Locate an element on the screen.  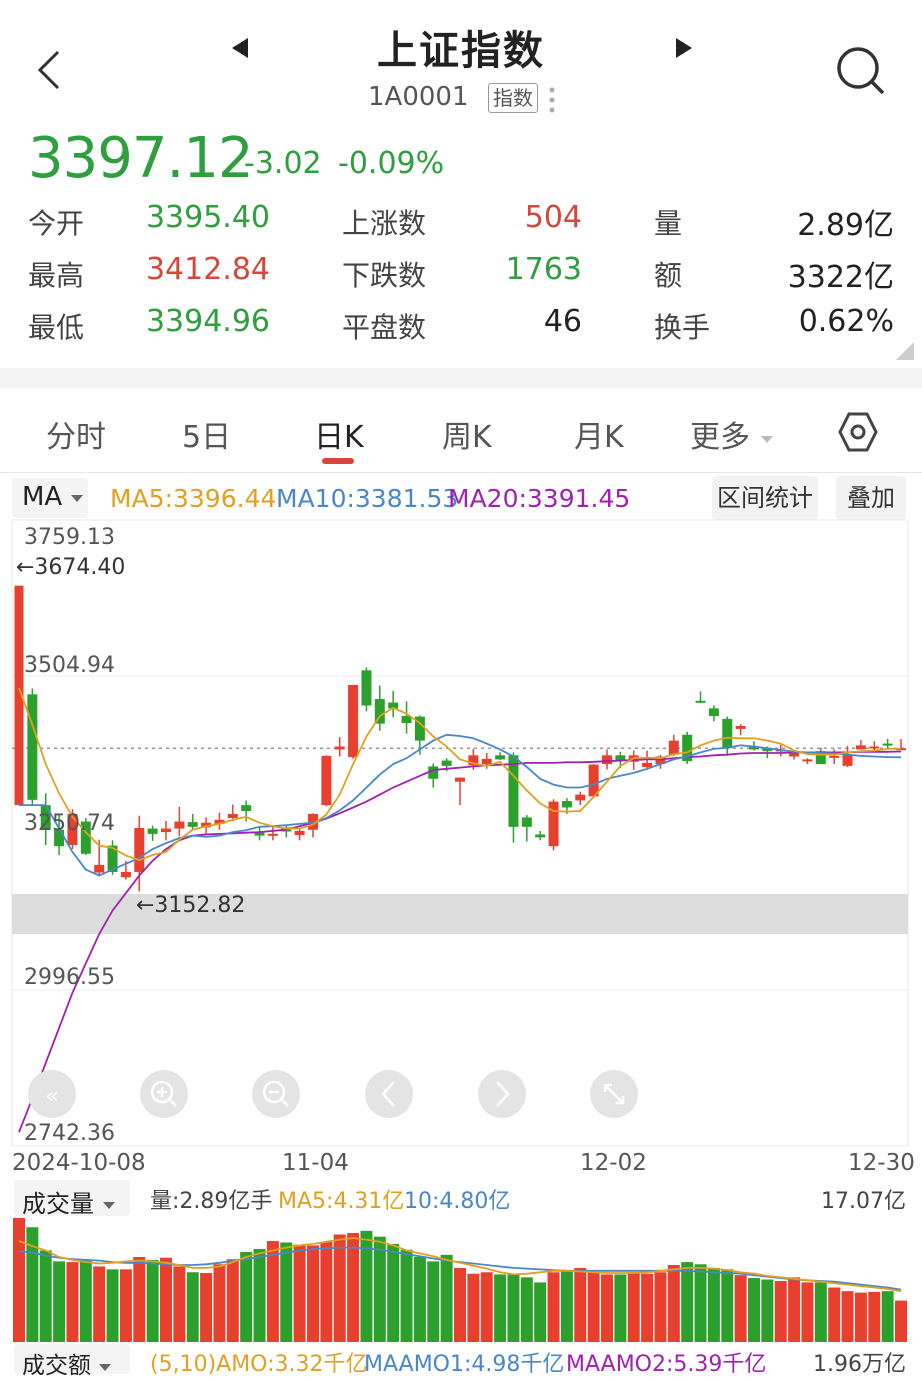
next-stock-button is located at coordinates (683, 48).